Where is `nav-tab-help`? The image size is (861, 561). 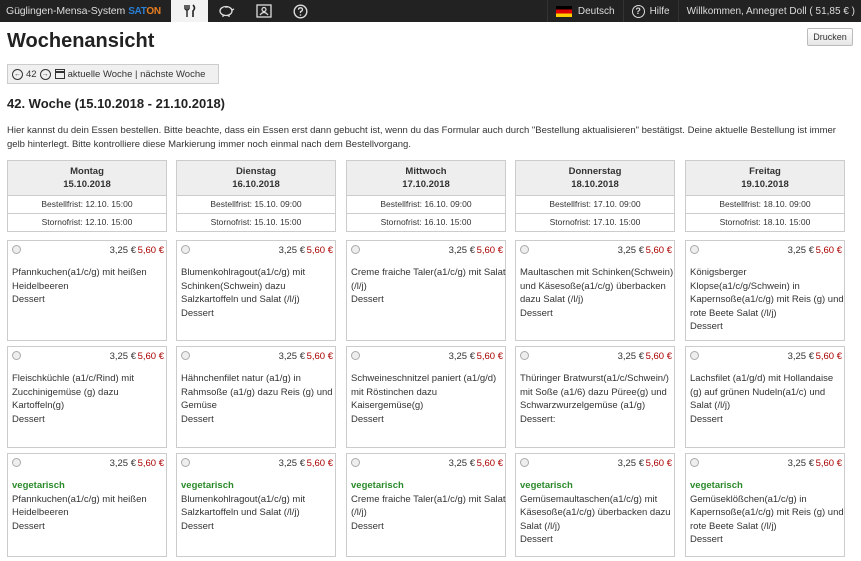 nav-tab-help is located at coordinates (300, 11).